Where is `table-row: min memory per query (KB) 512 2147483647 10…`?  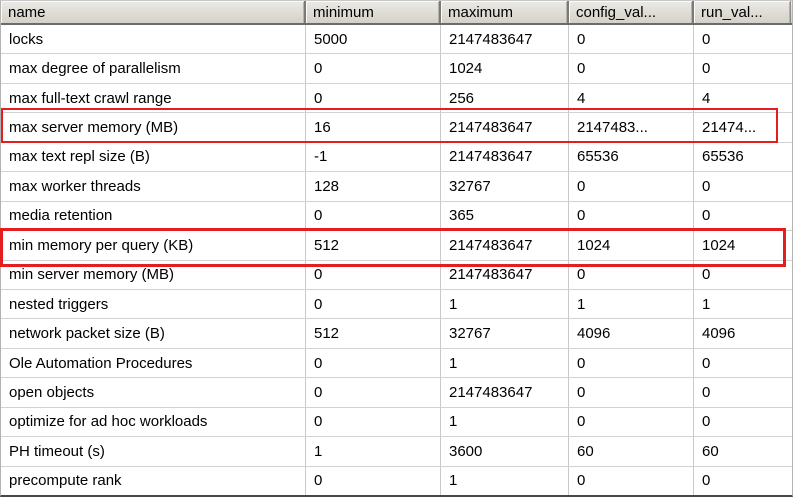 table-row: min memory per query (KB) 512 2147483647 10… is located at coordinates (396, 246).